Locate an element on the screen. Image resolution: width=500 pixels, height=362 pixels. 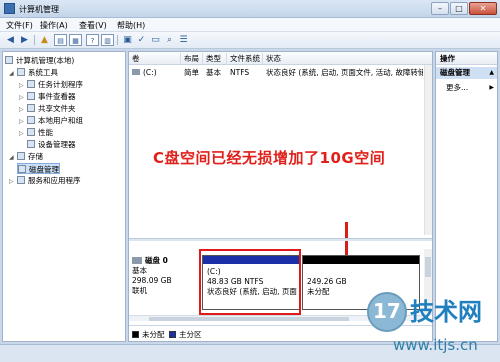
highlight-box is located at coordinates (250, 282).